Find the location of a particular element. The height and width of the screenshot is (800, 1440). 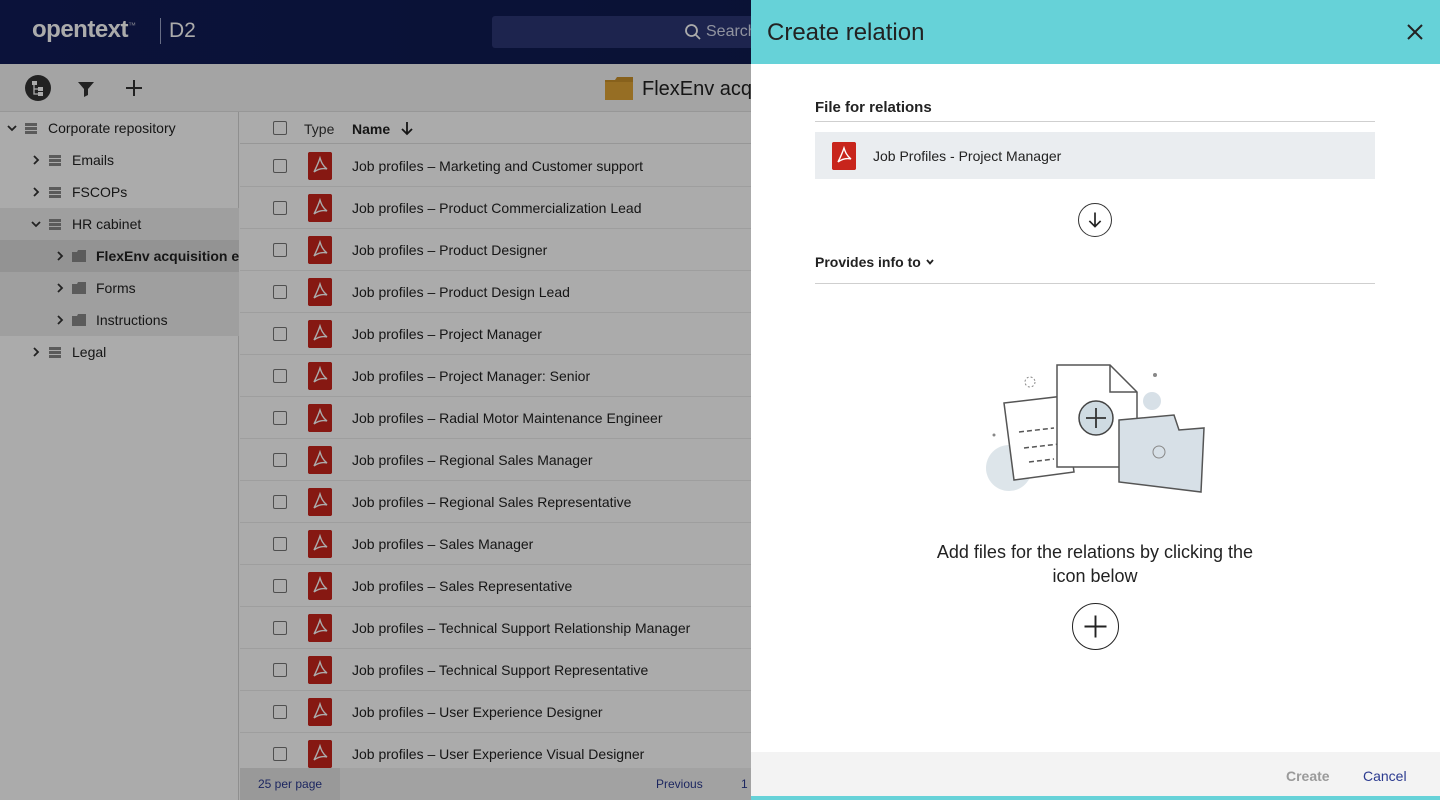

file-name: Job Profiles - Project Manager is located at coordinates (967, 156).